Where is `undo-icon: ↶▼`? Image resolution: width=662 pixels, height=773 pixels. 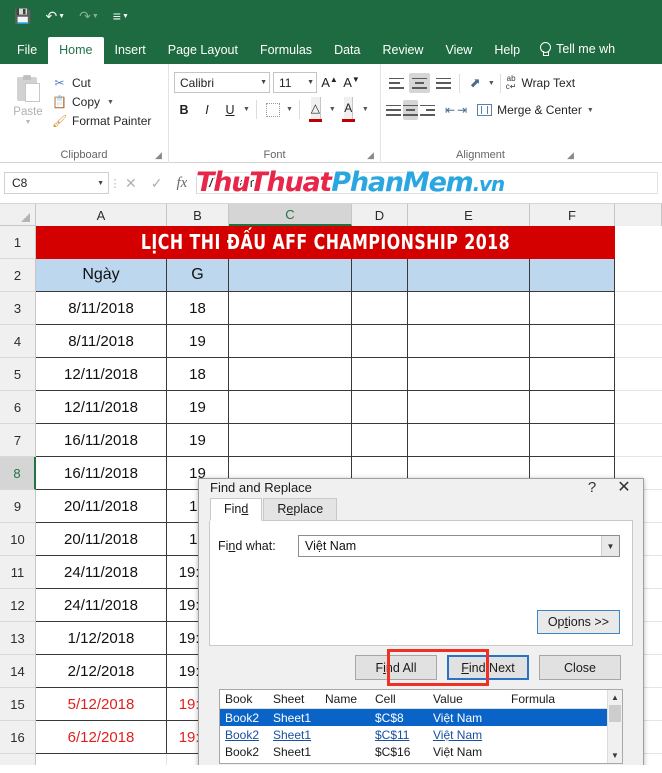 undo-icon: ↶▼ is located at coordinates (55, 16).